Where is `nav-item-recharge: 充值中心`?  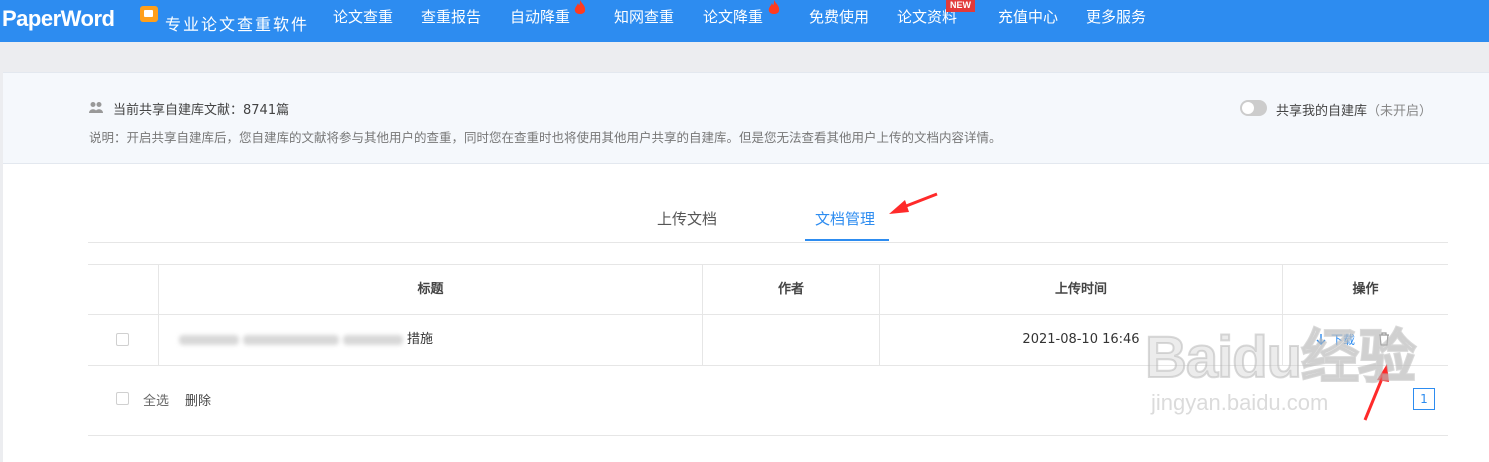 nav-item-recharge: 充值中心 is located at coordinates (1028, 21).